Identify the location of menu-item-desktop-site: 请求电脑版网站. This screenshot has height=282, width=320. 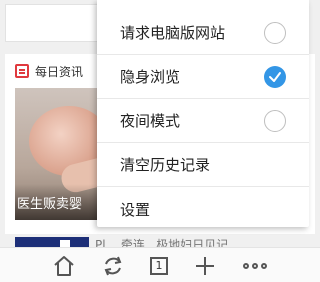
(203, 33).